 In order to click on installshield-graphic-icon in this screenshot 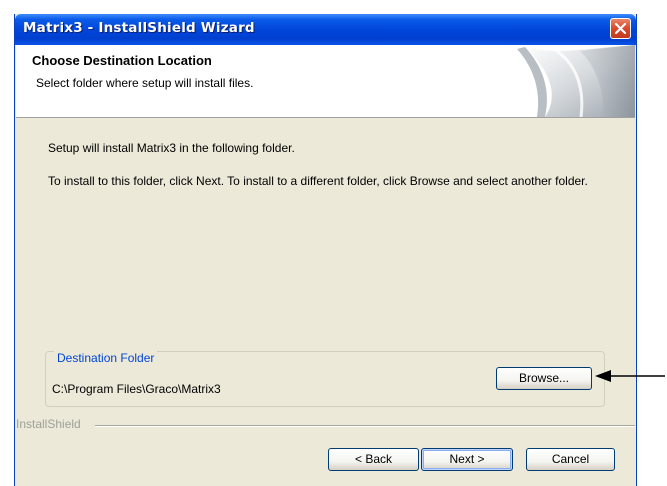, I will do `click(560, 81)`.